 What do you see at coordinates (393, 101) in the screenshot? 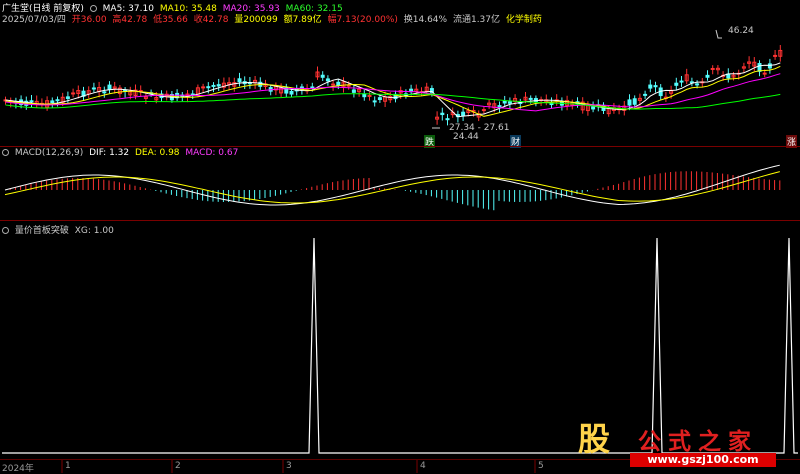
I see `ma60-line` at bounding box center [393, 101].